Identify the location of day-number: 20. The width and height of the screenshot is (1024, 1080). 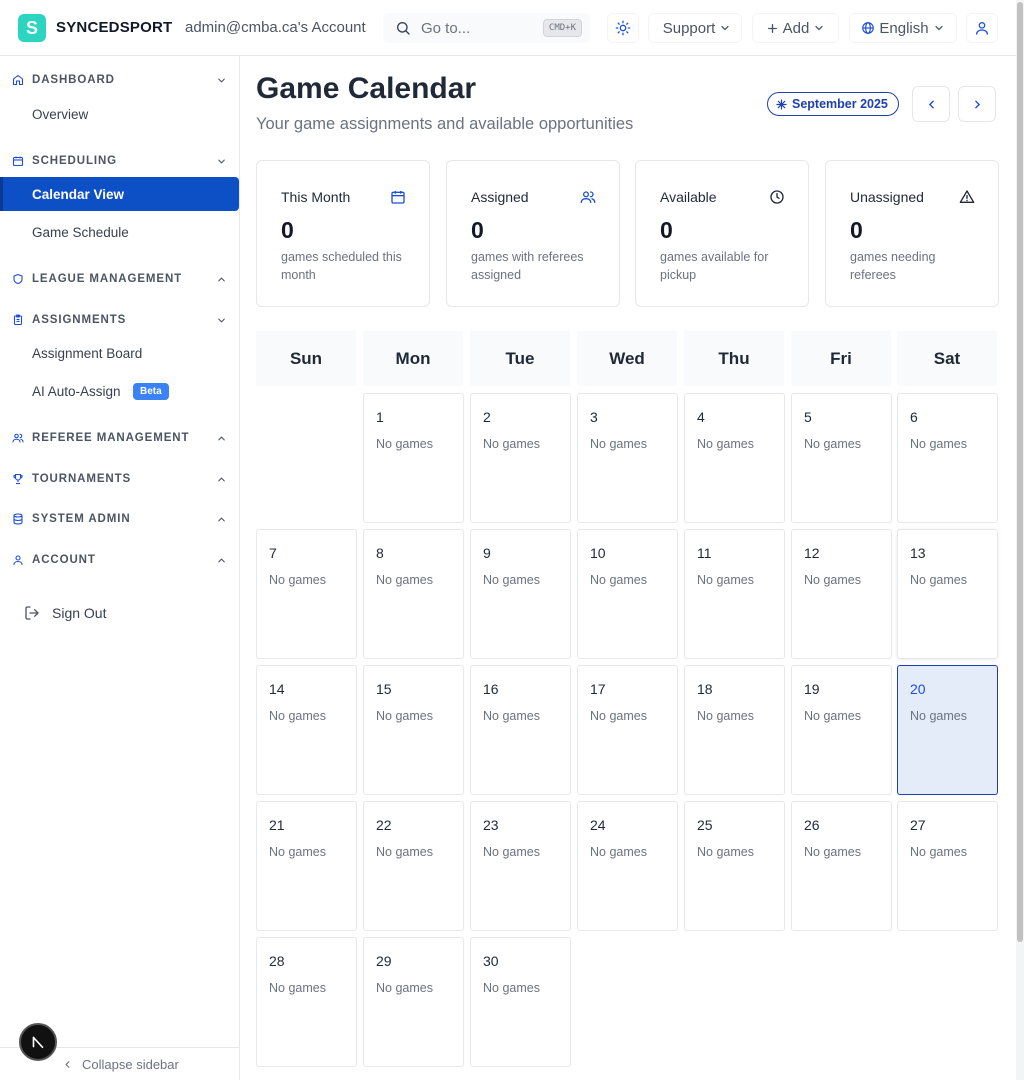
(918, 689).